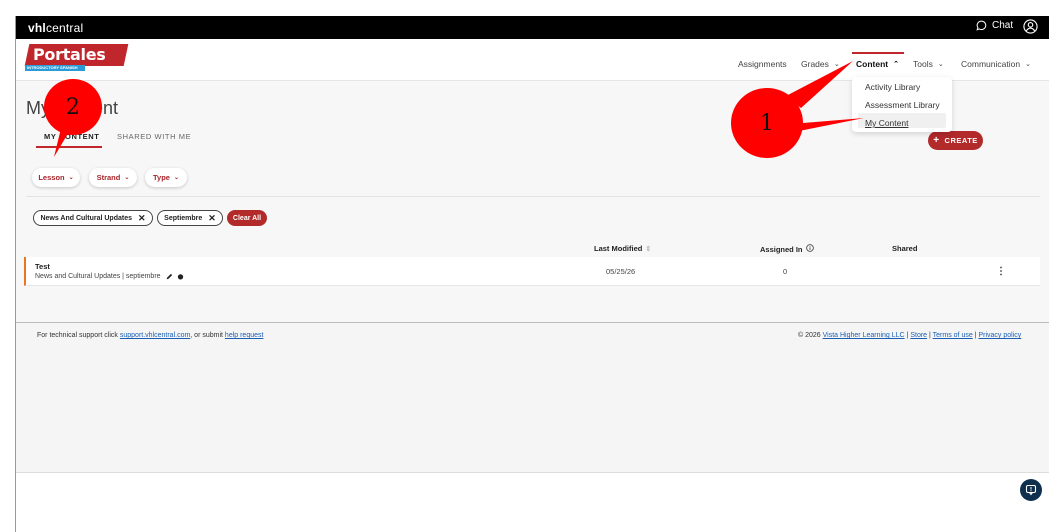 This screenshot has height=532, width=1063. I want to click on annotation-marker-2: 2, so click(73, 107).